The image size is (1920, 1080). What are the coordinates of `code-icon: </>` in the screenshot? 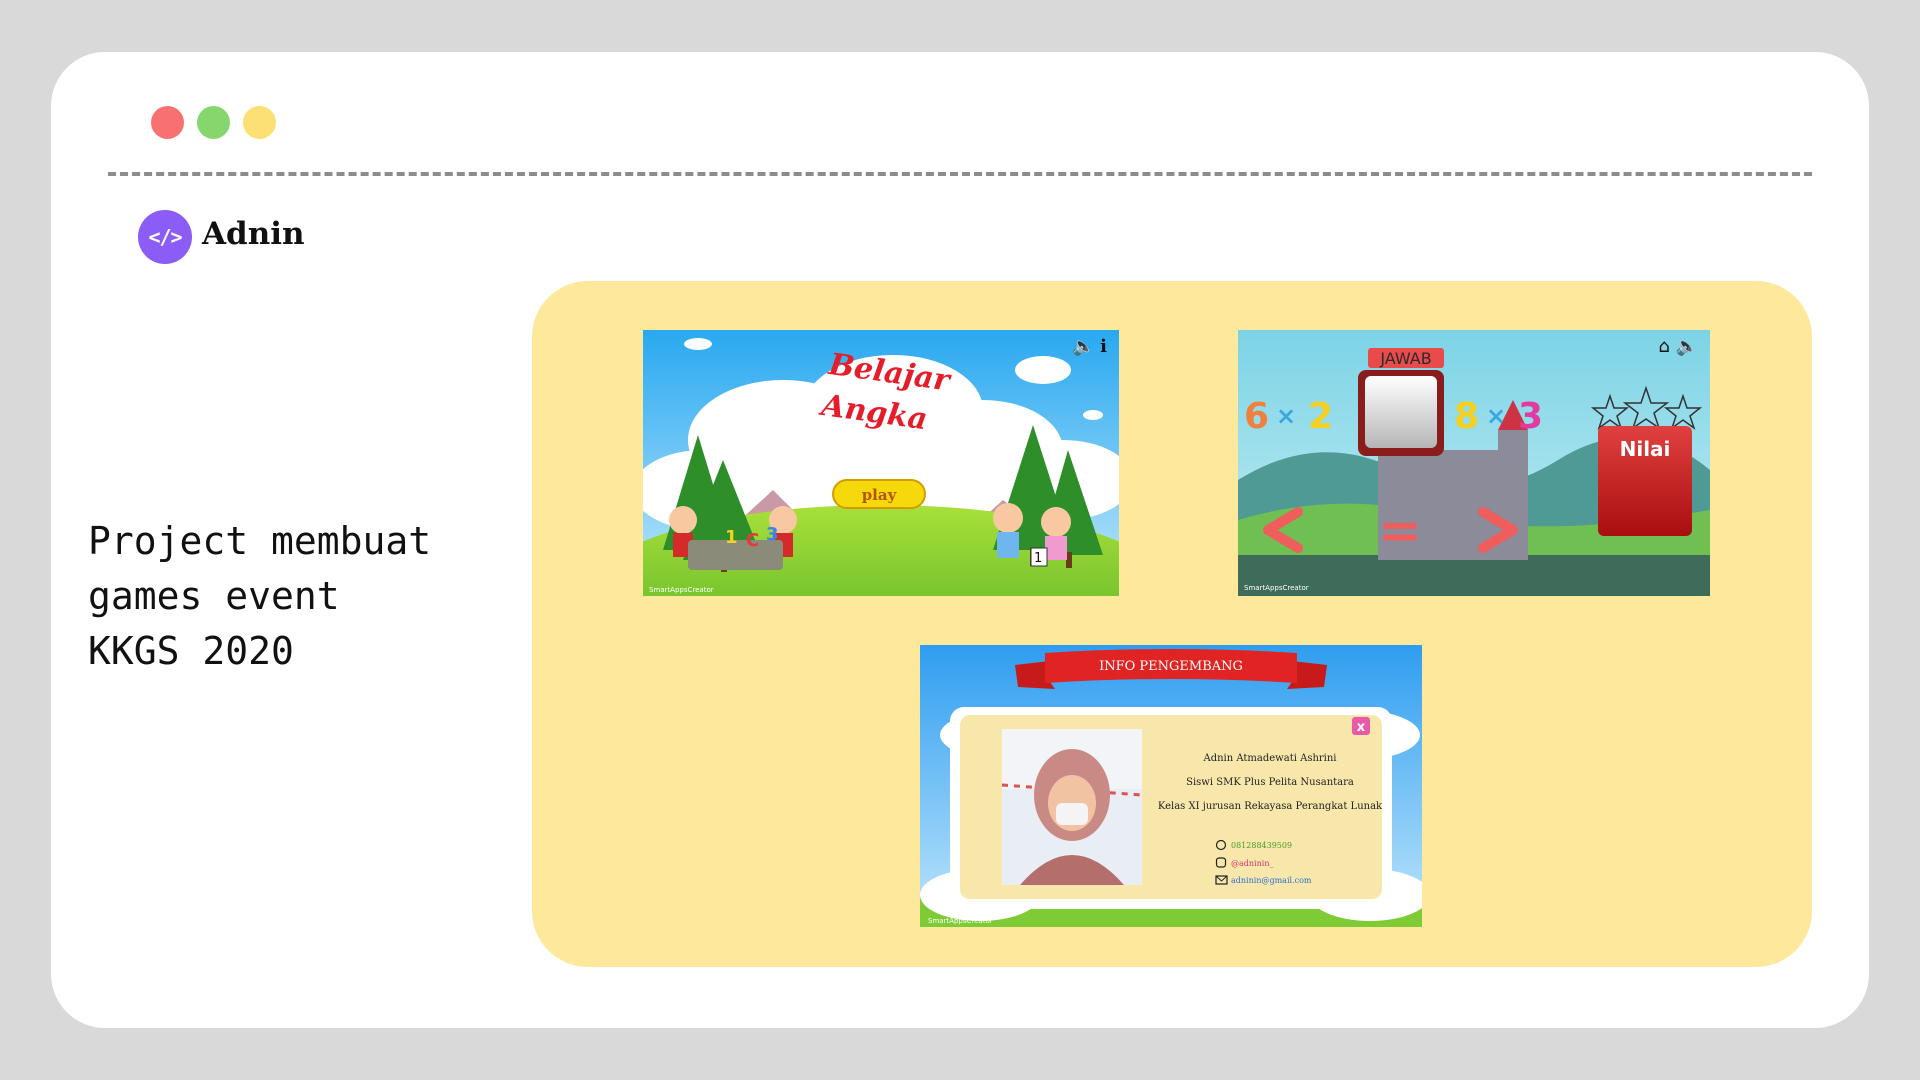 It's located at (165, 237).